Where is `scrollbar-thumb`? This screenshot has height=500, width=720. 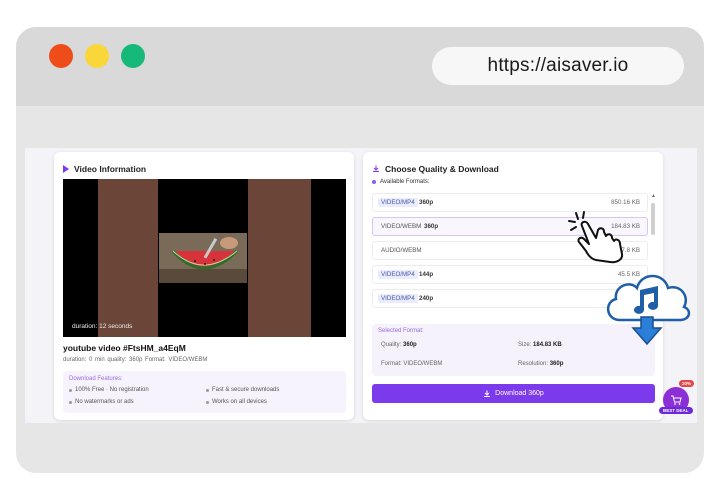 scrollbar-thumb is located at coordinates (653, 219).